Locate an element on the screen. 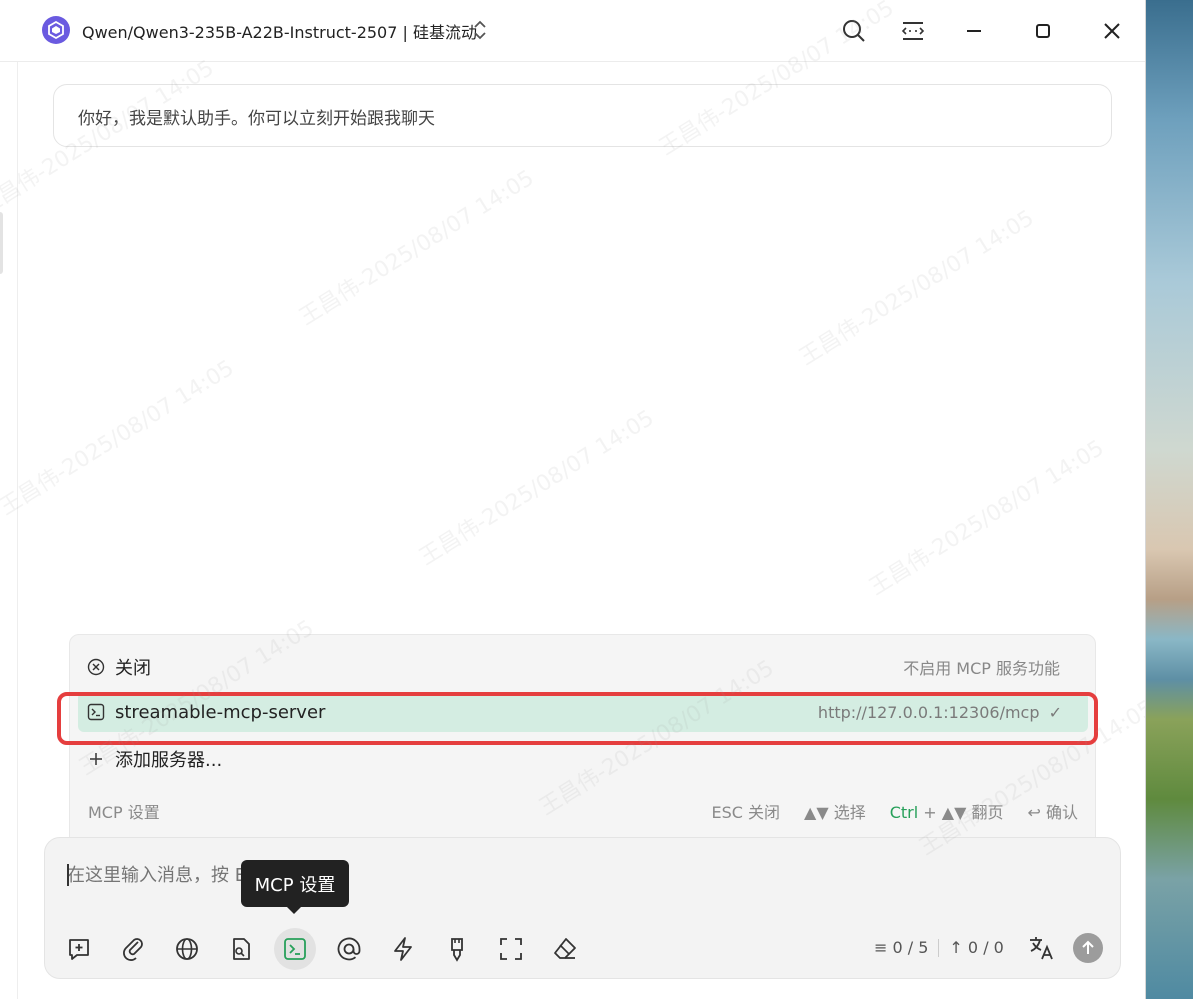 The width and height of the screenshot is (1193, 999). chevron-updown-icon is located at coordinates (480, 32).